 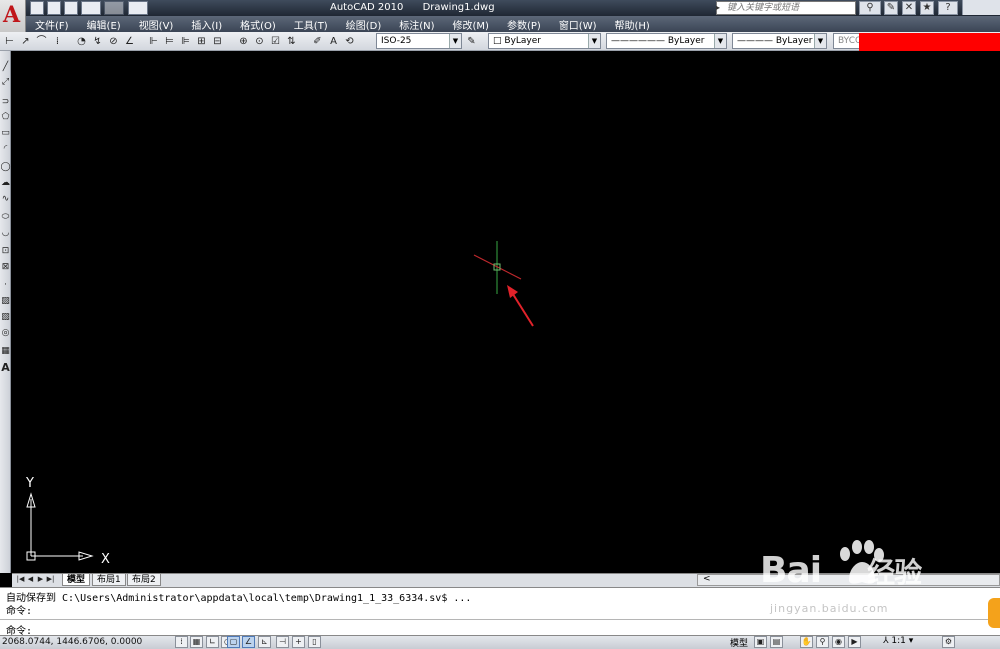 I want to click on menu-view: 视图(V), so click(x=156, y=24).